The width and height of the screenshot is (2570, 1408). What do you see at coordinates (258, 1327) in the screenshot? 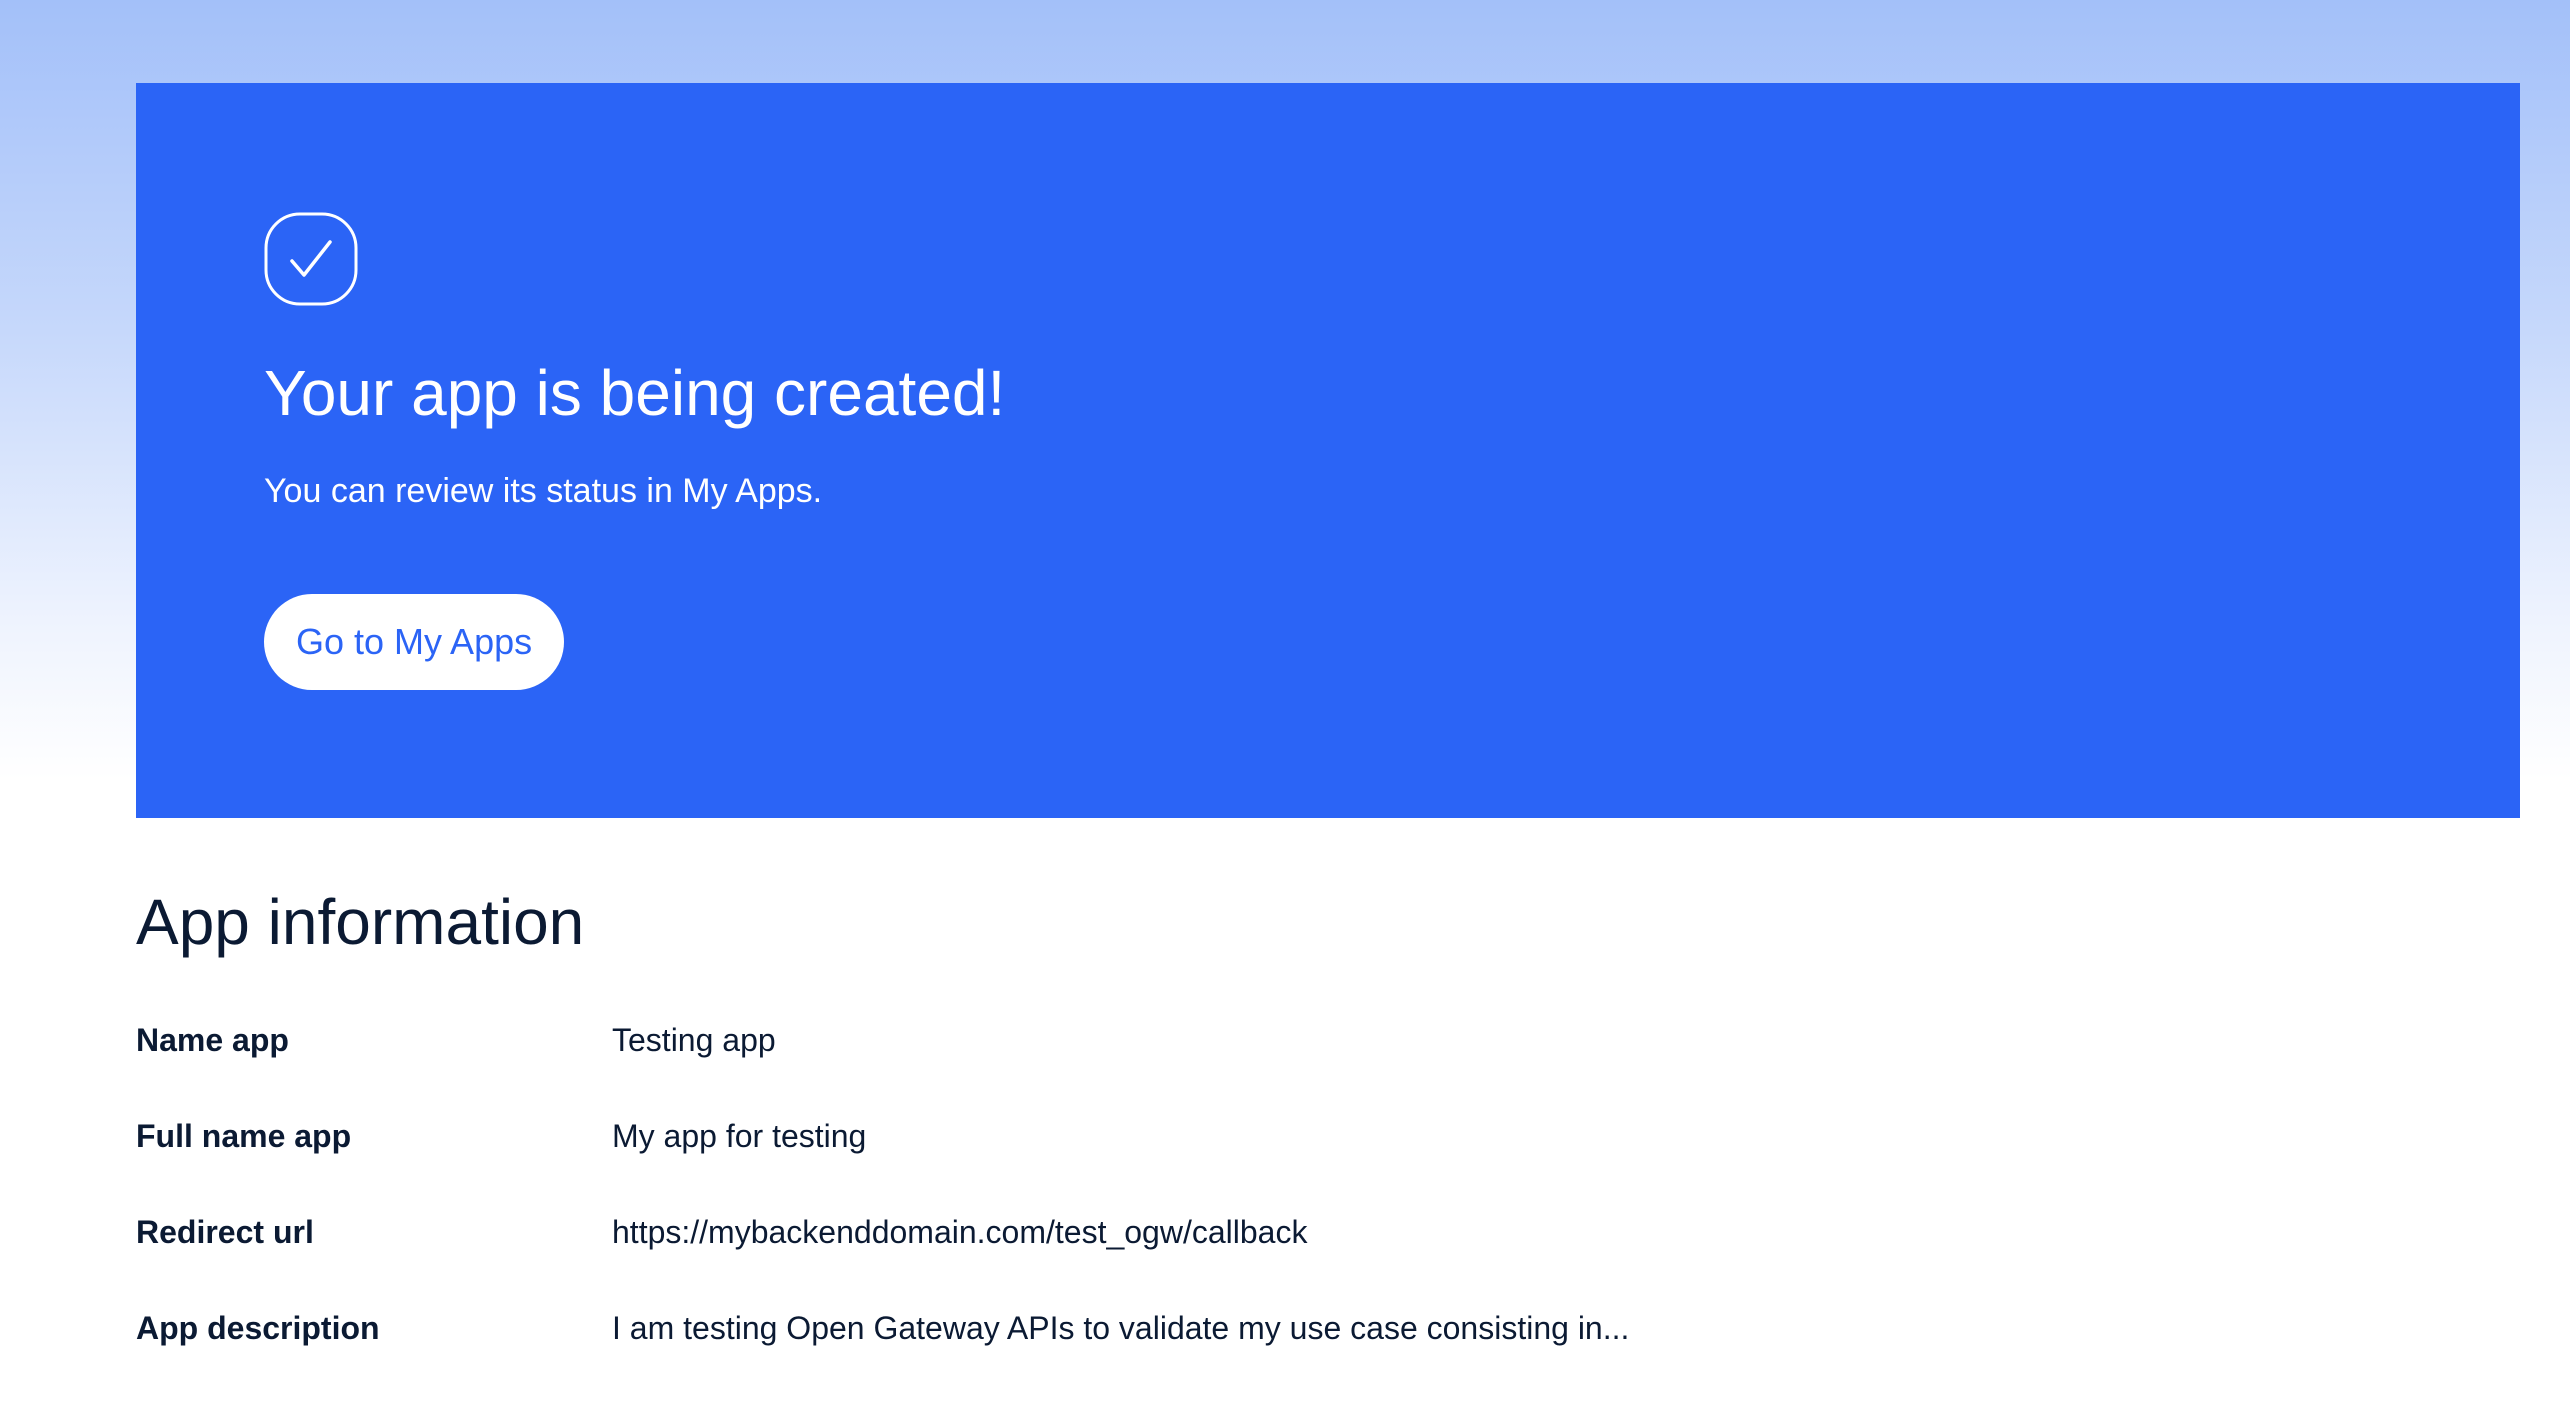
I see `info-label: App description` at bounding box center [258, 1327].